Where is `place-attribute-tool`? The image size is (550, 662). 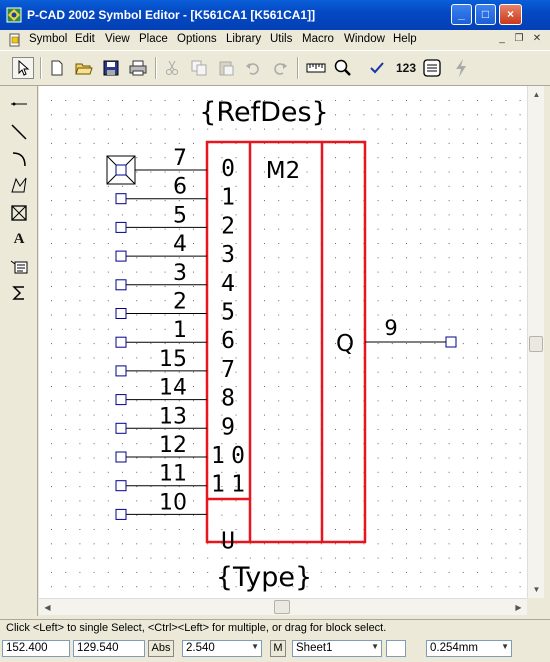 place-attribute-tool is located at coordinates (19, 267).